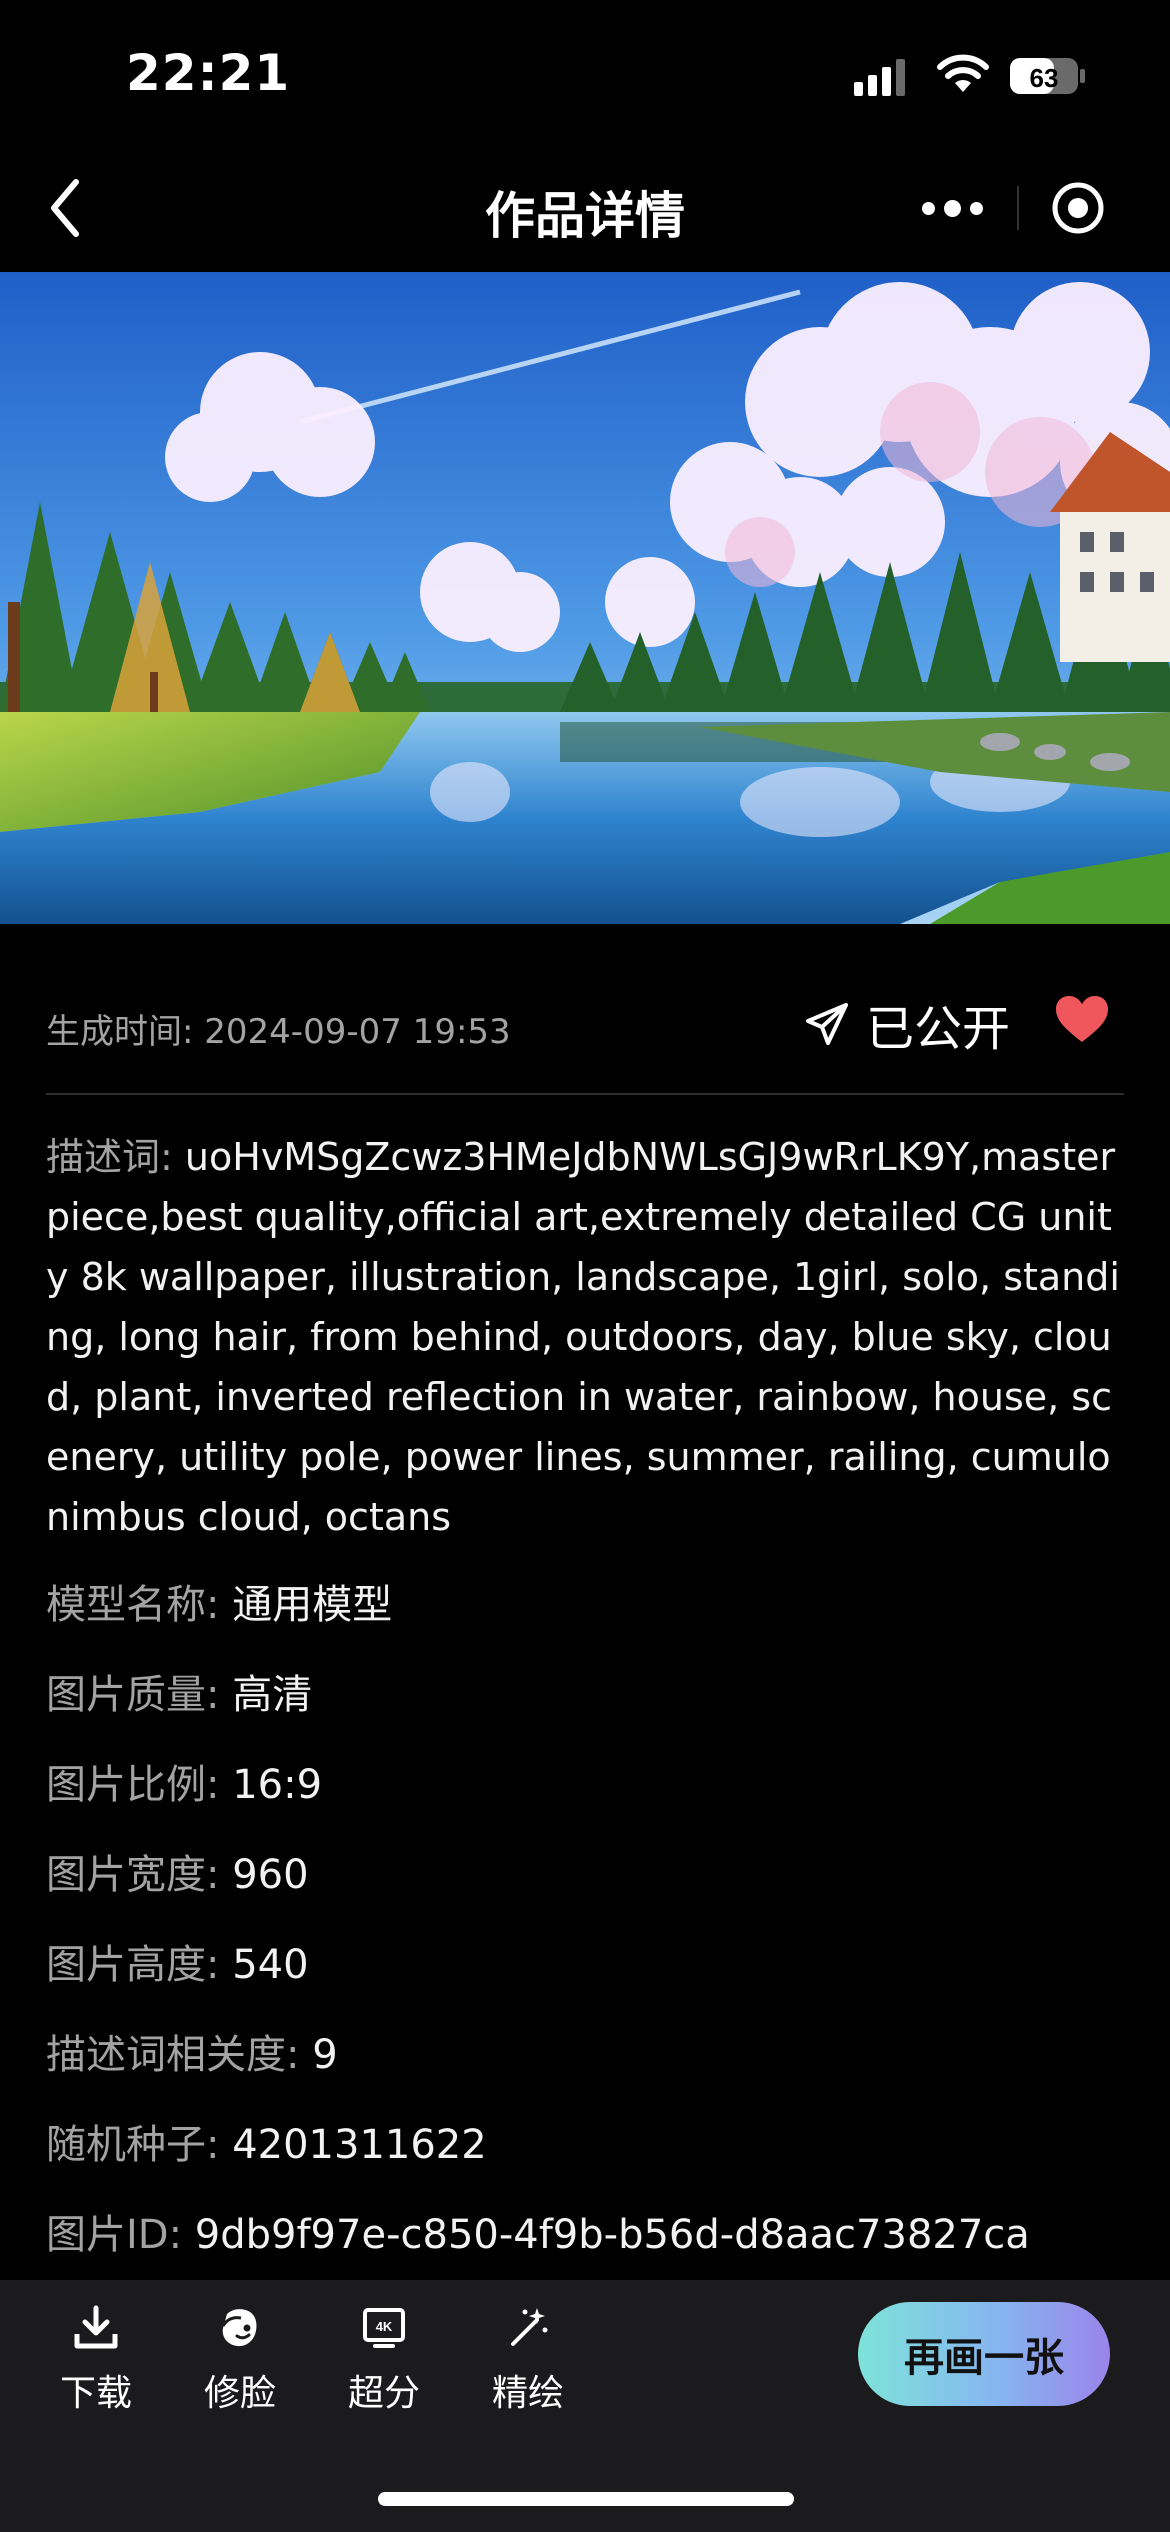  I want to click on battery-icon: 63, so click(1047, 76).